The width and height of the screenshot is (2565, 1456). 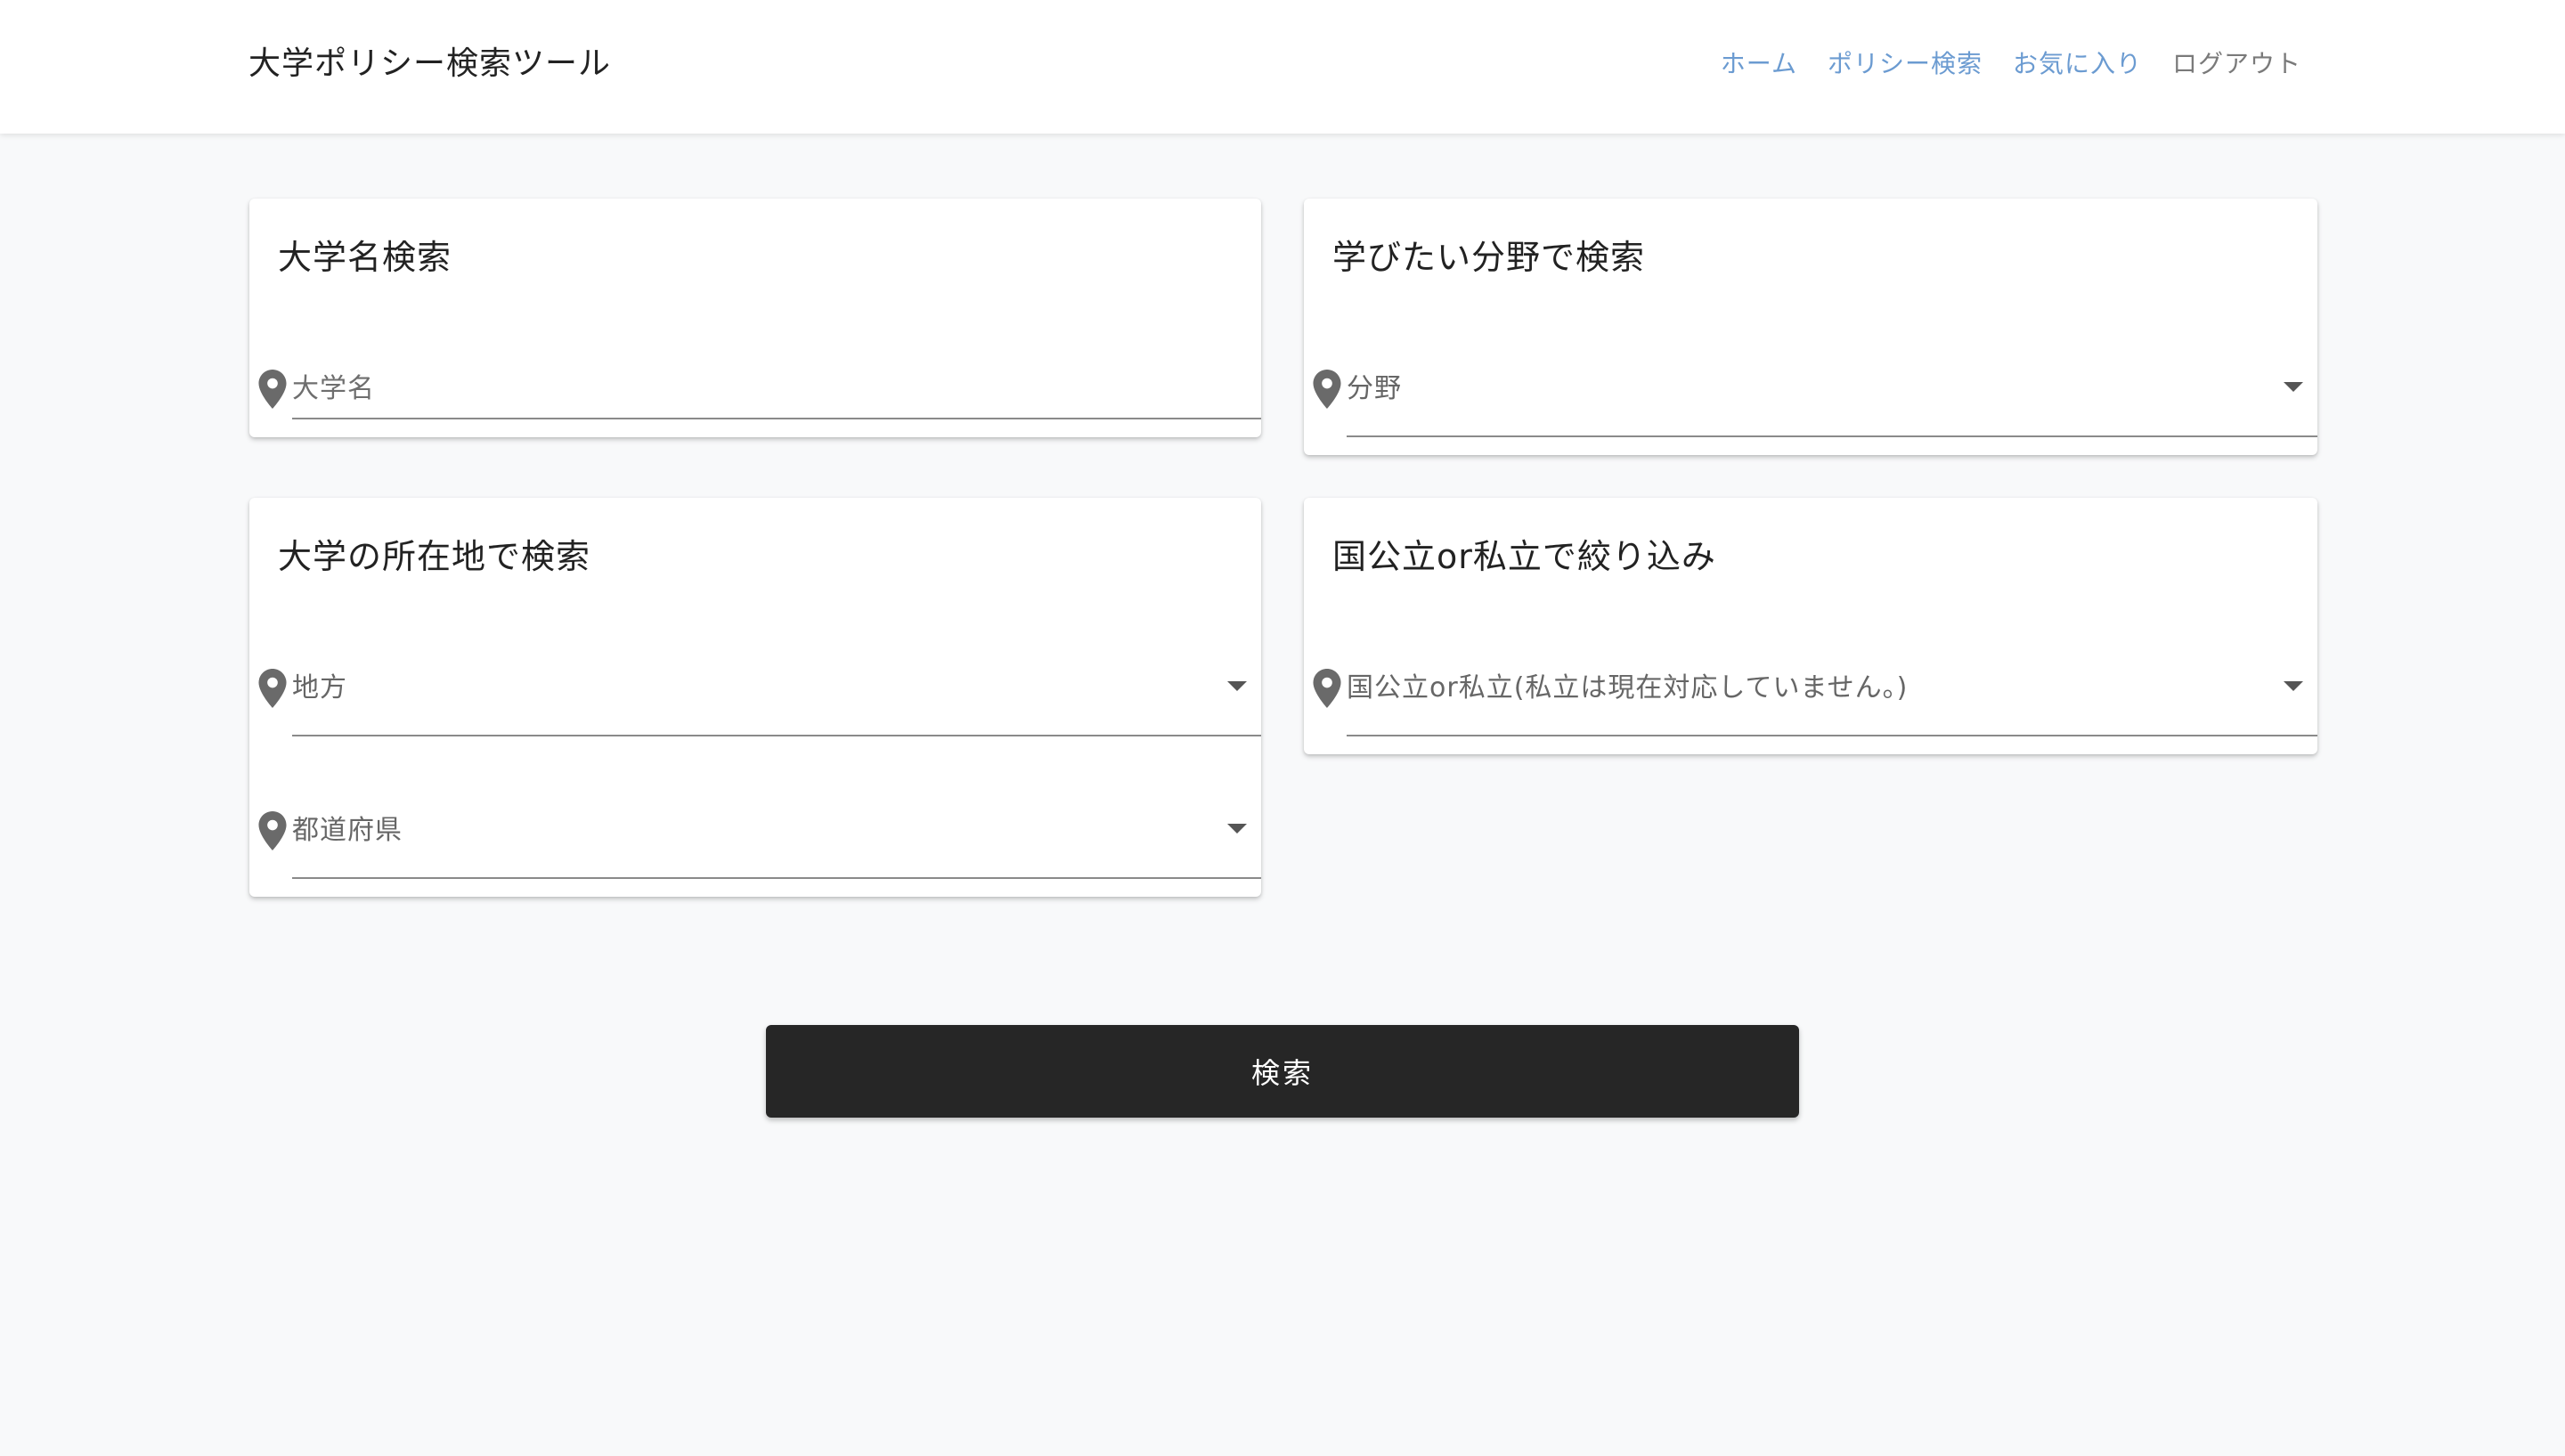 What do you see at coordinates (347, 830) in the screenshot?
I see `prefecture-label: 都道府県` at bounding box center [347, 830].